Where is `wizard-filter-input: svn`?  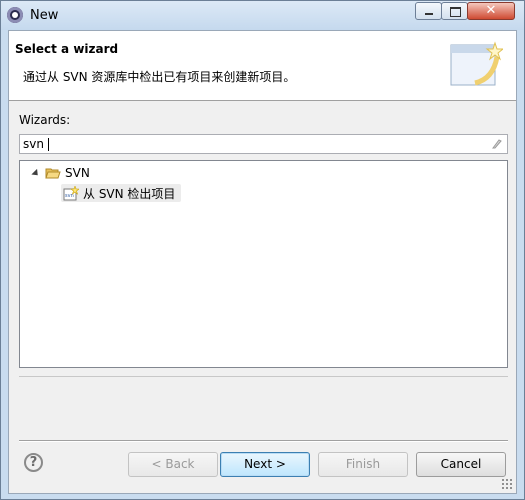 wizard-filter-input: svn is located at coordinates (263, 144).